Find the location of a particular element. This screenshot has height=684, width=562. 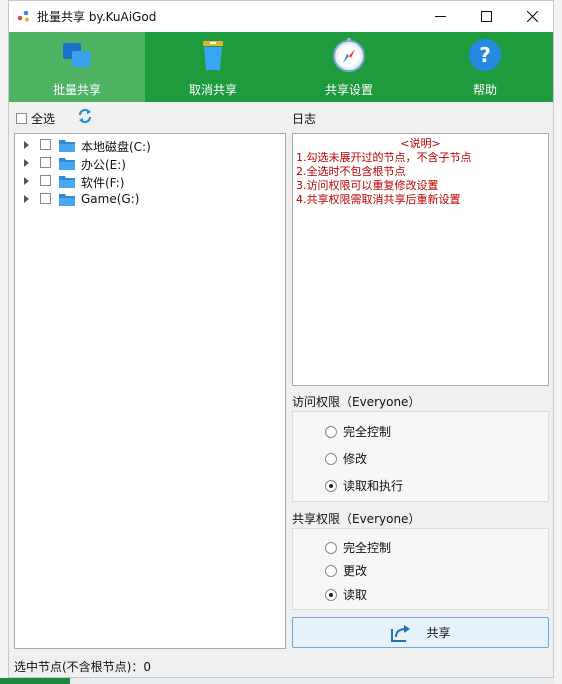

tree-node-label: 办公(E:) is located at coordinates (103, 165).